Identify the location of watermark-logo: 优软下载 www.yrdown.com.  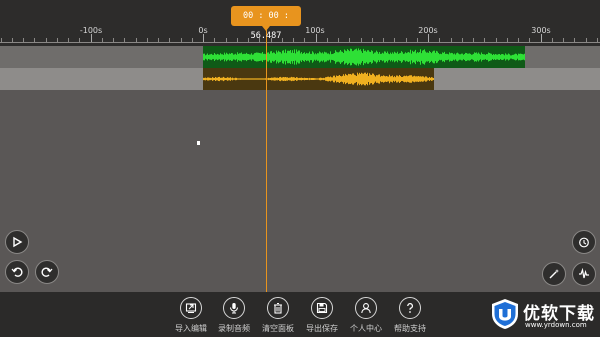
(544, 315).